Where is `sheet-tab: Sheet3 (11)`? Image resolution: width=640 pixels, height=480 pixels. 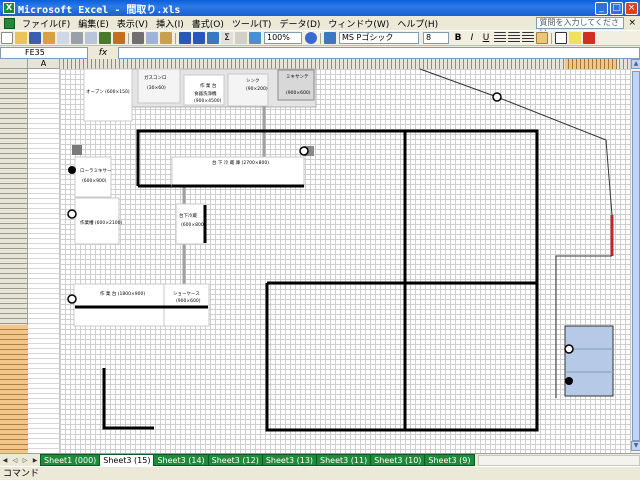
sheet-tab: Sheet3 (11) is located at coordinates (344, 460).